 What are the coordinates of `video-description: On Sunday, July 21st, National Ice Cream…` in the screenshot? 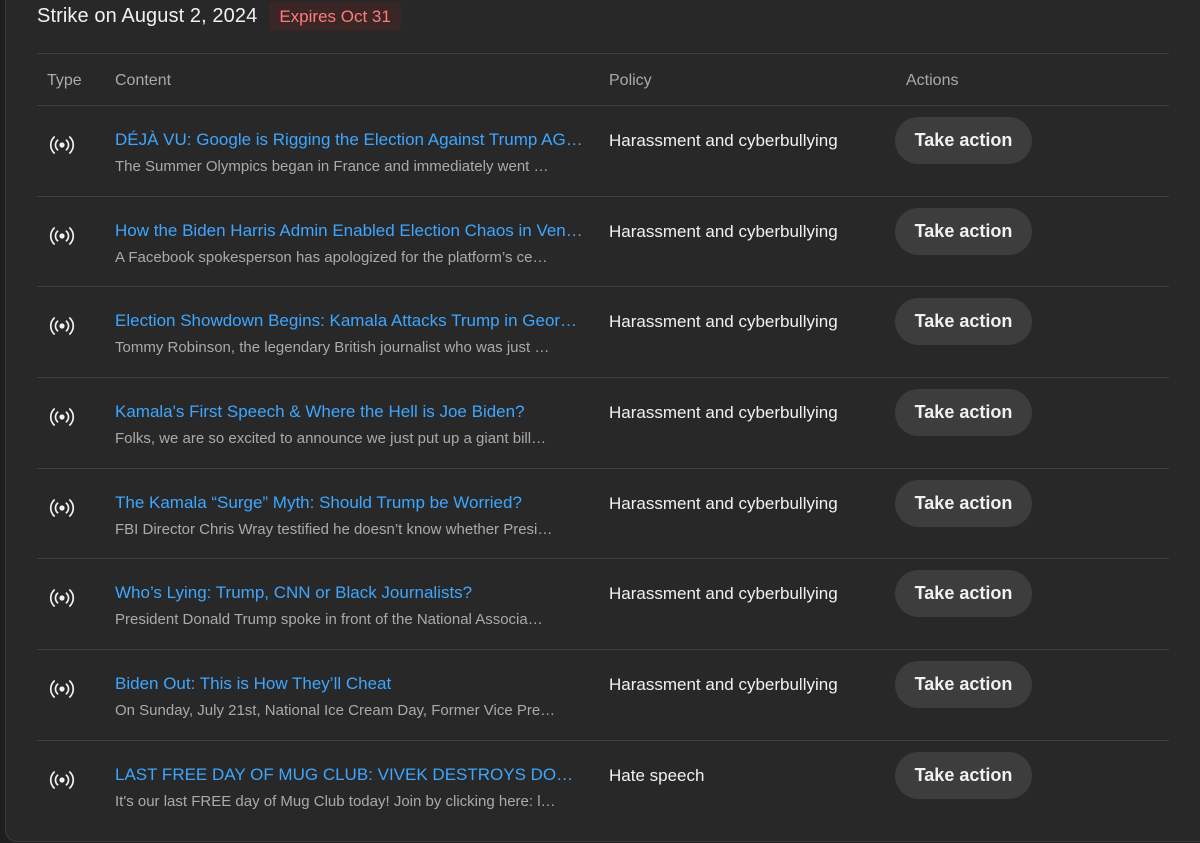 It's located at (335, 711).